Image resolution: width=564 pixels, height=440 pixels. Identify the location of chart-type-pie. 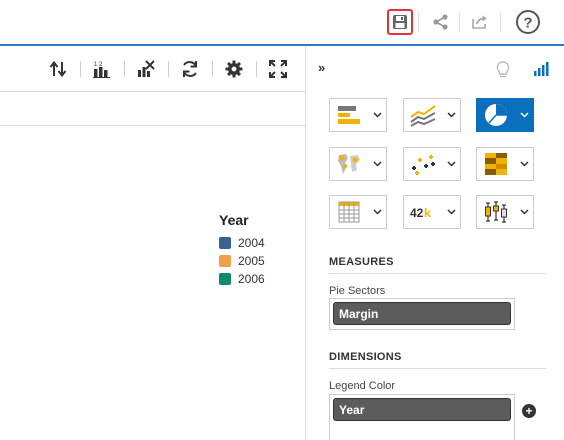
(505, 115).